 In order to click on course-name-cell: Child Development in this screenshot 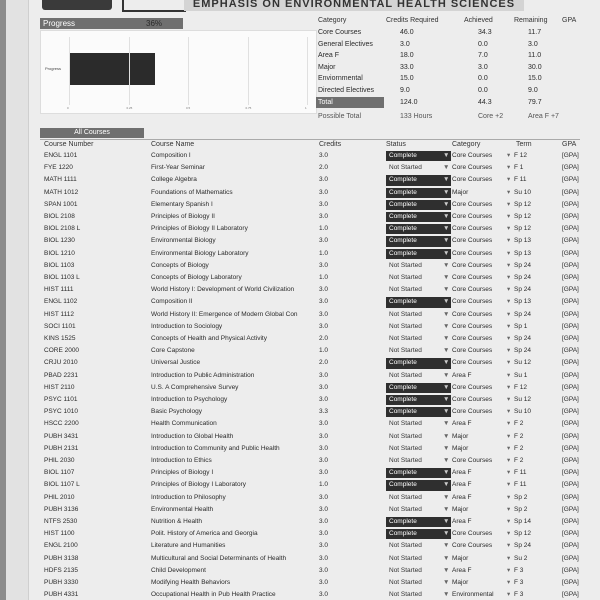, I will do `click(234, 571)`.